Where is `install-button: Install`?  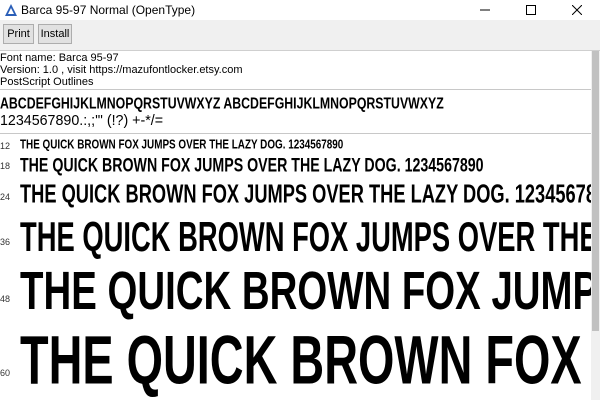
install-button: Install is located at coordinates (55, 34).